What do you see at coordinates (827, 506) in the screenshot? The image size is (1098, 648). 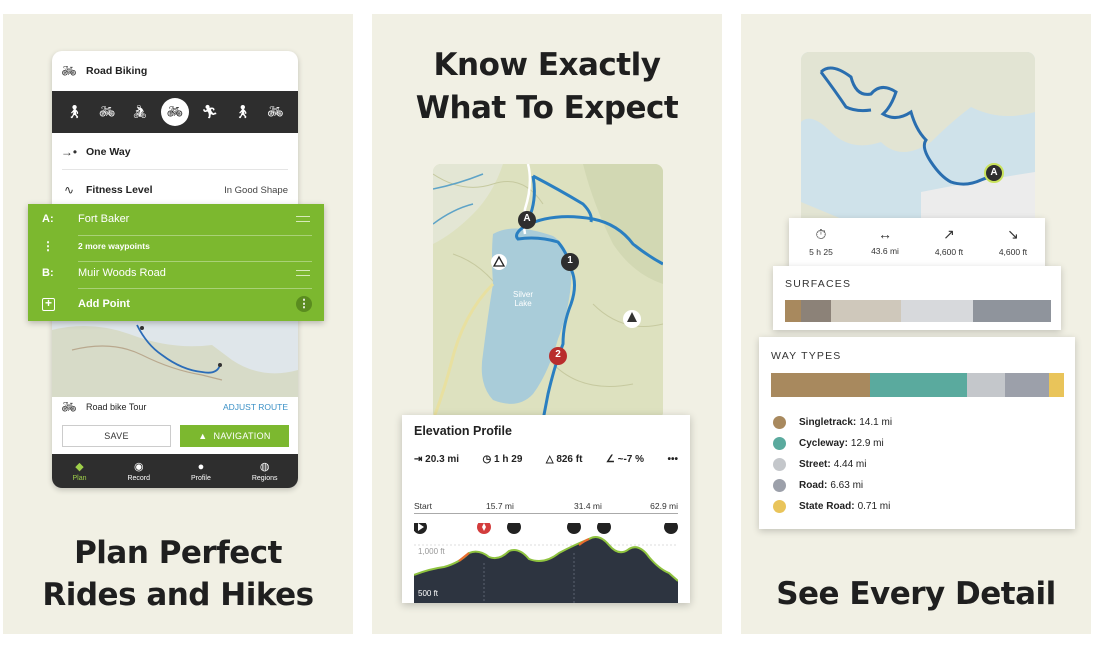 I see `legend-name: State Road:` at bounding box center [827, 506].